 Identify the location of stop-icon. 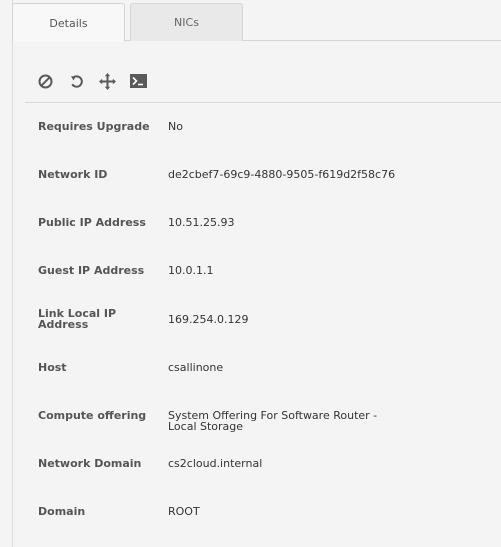
(45, 81).